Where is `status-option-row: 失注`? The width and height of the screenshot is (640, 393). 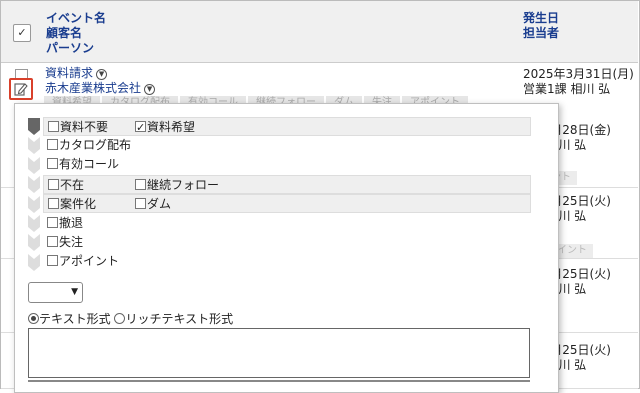 status-option-row: 失注 is located at coordinates (63, 242).